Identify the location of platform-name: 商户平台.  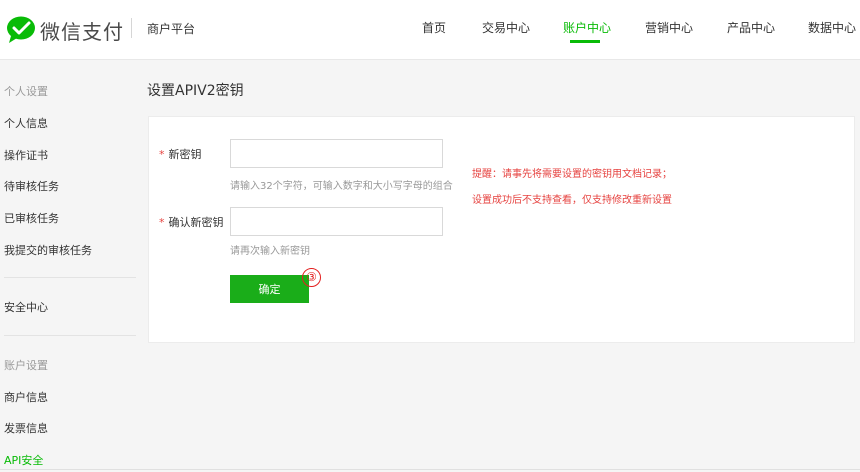
(171, 29).